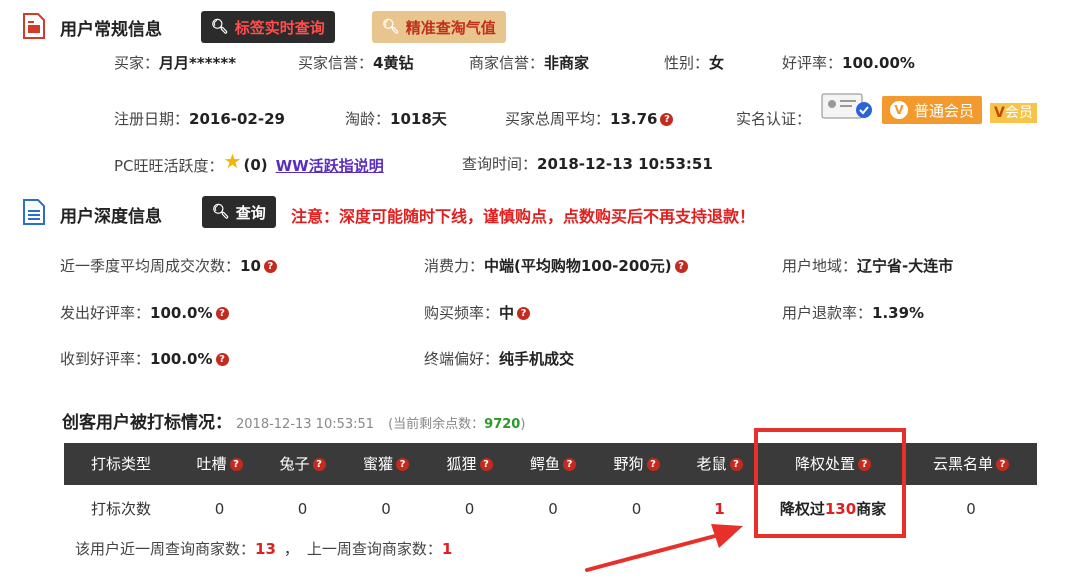  What do you see at coordinates (529, 63) in the screenshot?
I see `seller-credit-field: 商家信誉：非商家` at bounding box center [529, 63].